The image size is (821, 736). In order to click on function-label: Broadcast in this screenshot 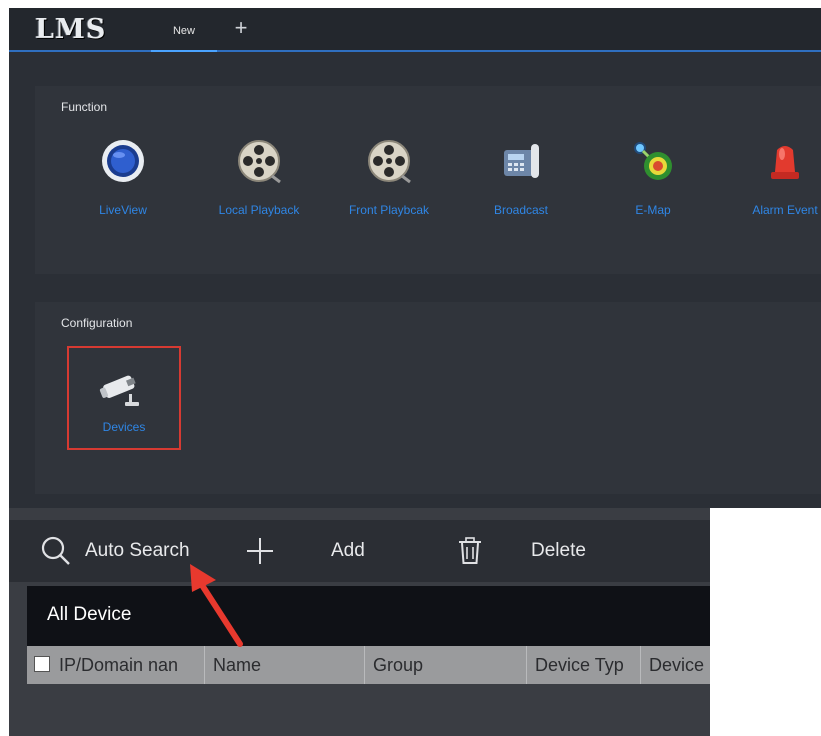, I will do `click(521, 210)`.